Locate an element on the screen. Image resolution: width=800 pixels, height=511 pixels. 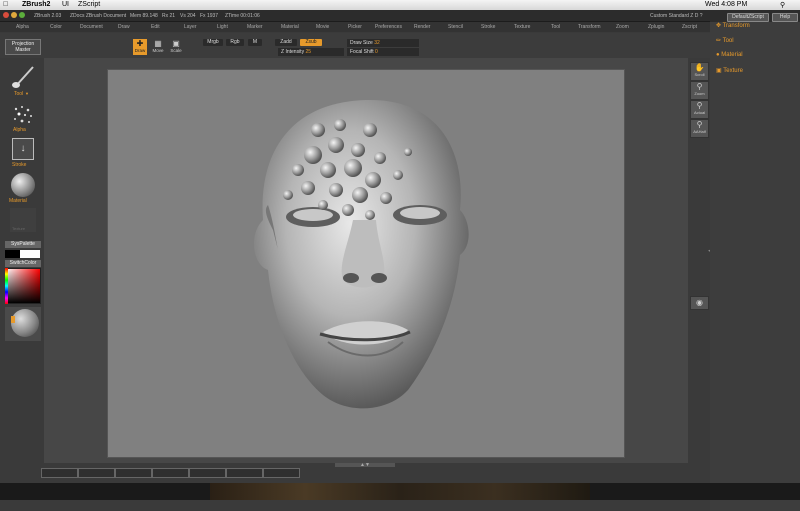
main-color-swatch is located at coordinates (12, 254).